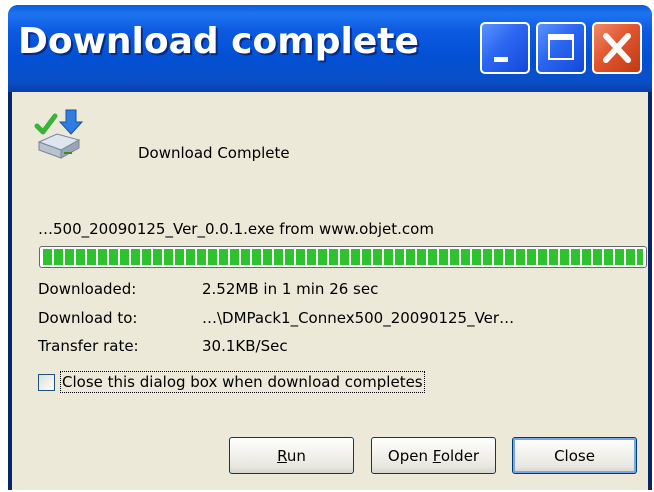 This screenshot has height=492, width=654. Describe the element at coordinates (561, 48) in the screenshot. I see `maximize-button` at that location.